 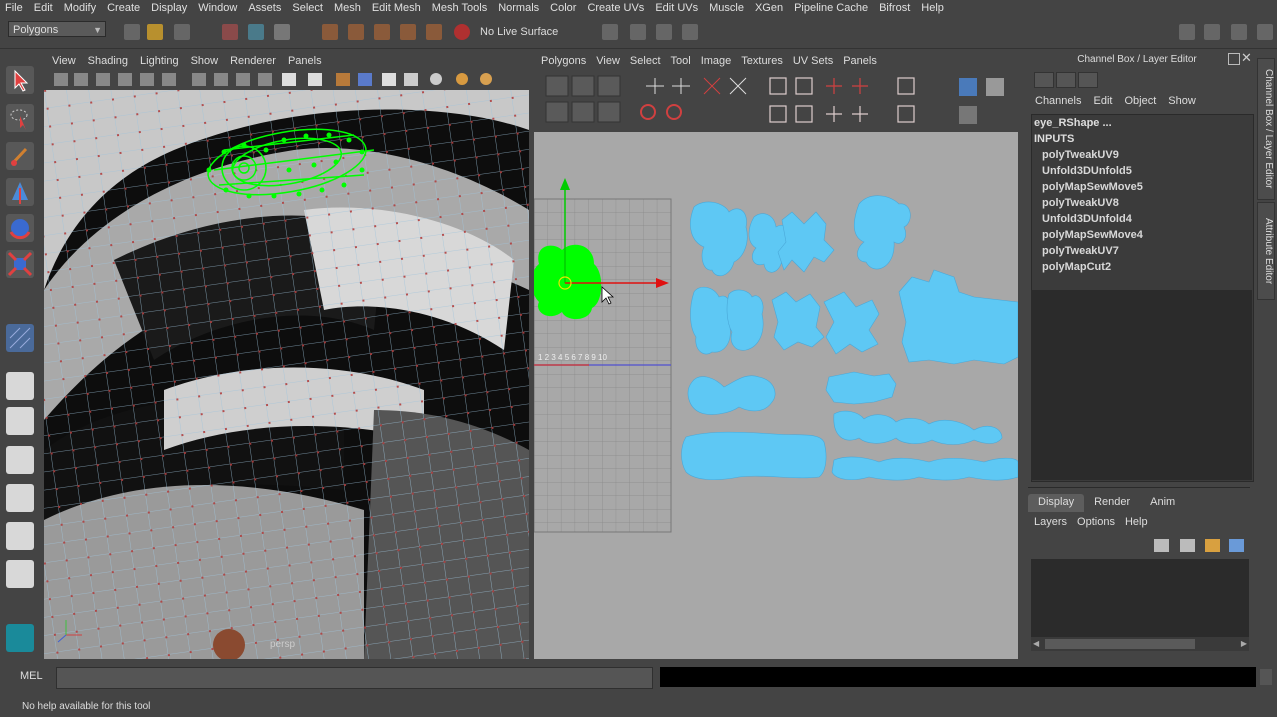 I want to click on shadows-icon, so click(x=365, y=79).